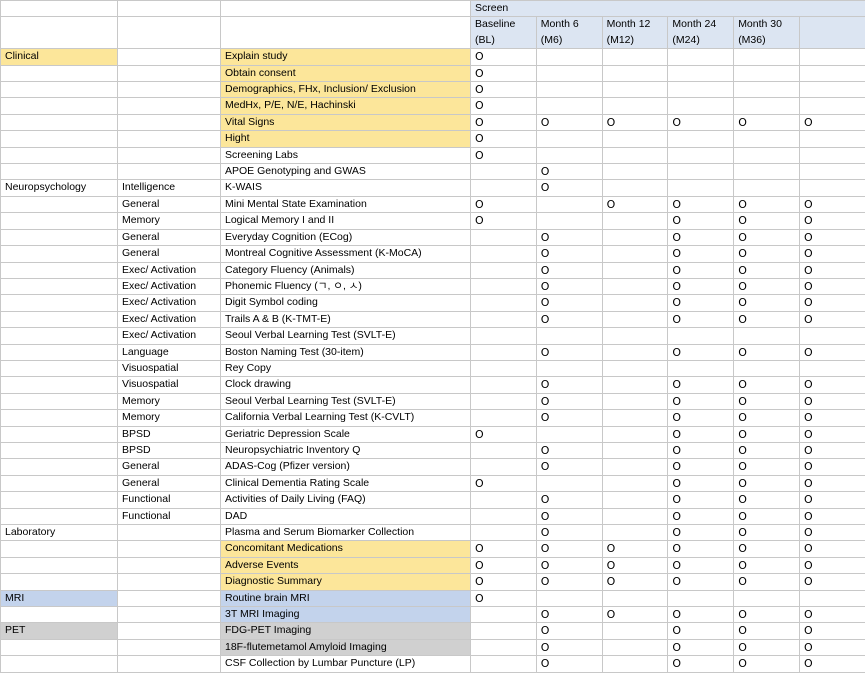 Image resolution: width=865 pixels, height=673 pixels. I want to click on visit-header-line: Month 24, so click(694, 24).